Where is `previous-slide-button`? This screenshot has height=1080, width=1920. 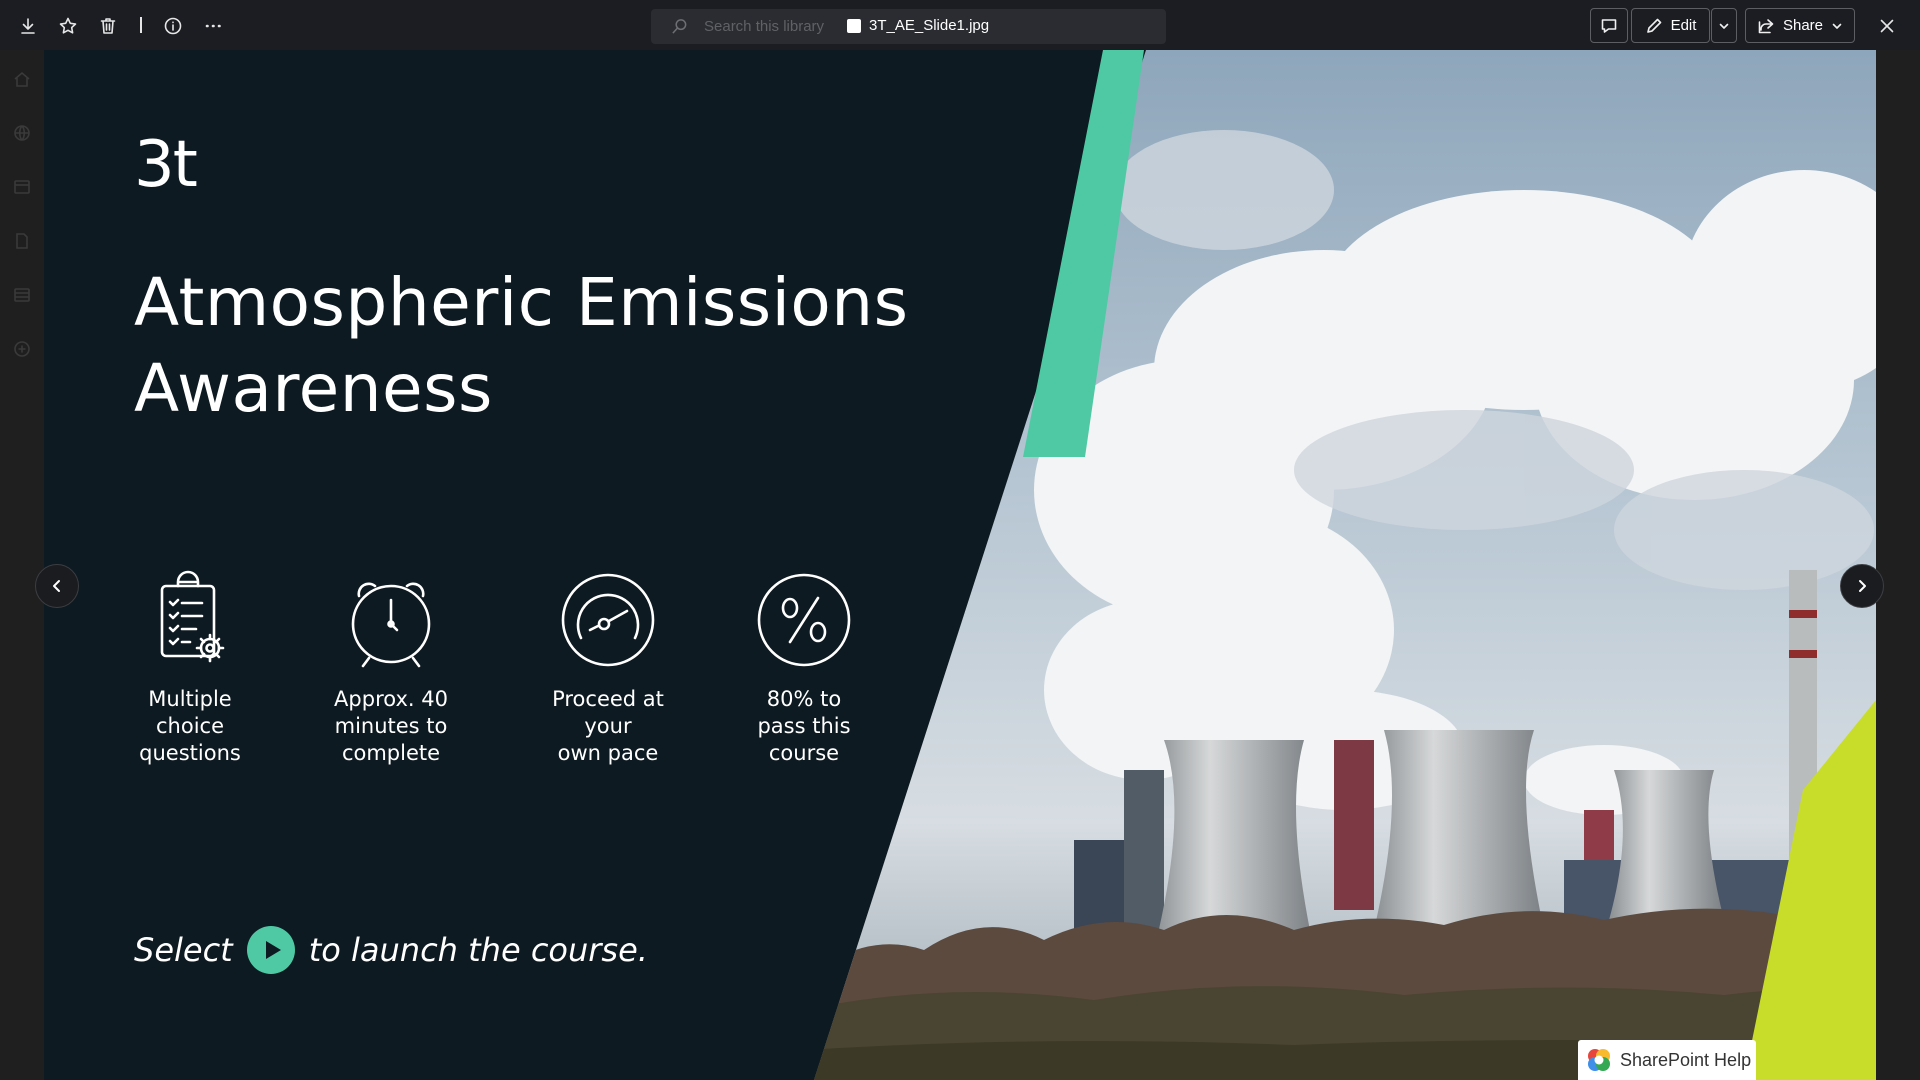
previous-slide-button is located at coordinates (57, 586).